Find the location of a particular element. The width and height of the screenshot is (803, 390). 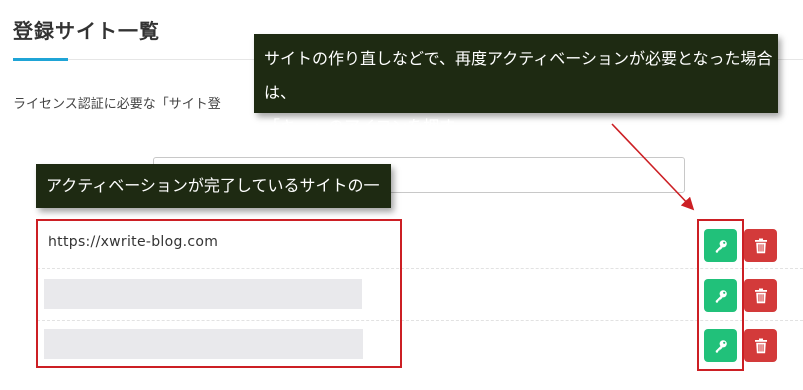

site-url-text: https://xwrite-blog.com is located at coordinates (133, 242).